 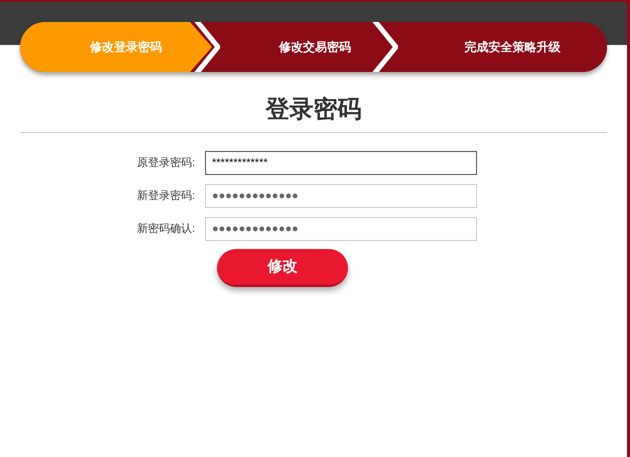 What do you see at coordinates (282, 268) in the screenshot?
I see `submit-button: 修改` at bounding box center [282, 268].